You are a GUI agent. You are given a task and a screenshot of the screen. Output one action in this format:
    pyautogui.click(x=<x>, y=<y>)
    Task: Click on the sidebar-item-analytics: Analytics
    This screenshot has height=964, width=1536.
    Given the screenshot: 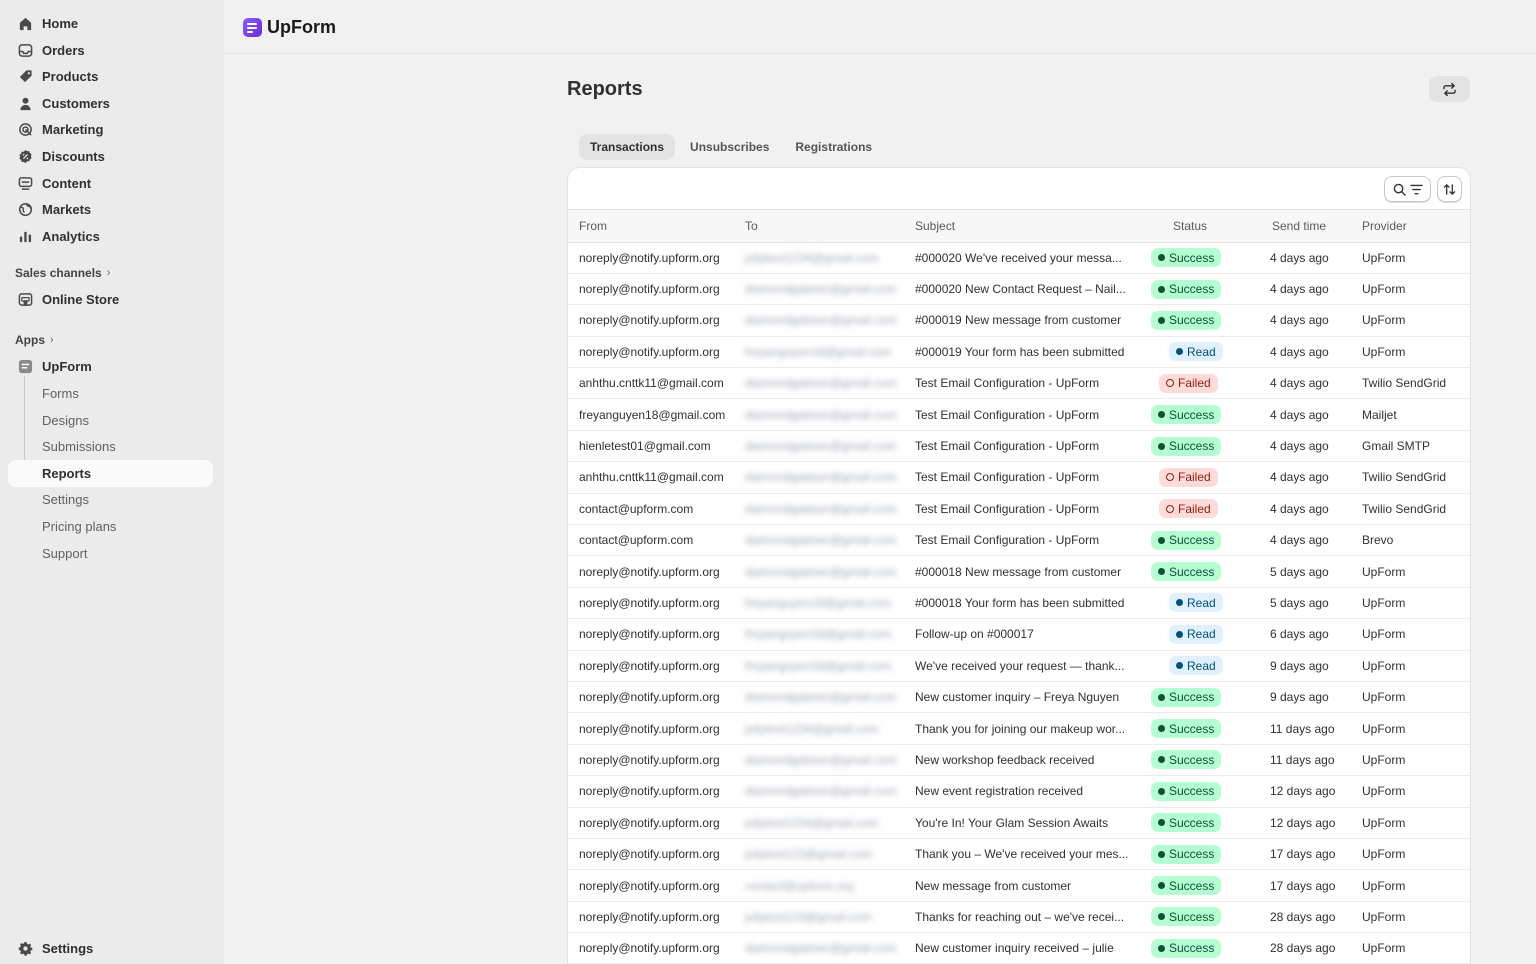 What is the action you would take?
    pyautogui.click(x=110, y=236)
    